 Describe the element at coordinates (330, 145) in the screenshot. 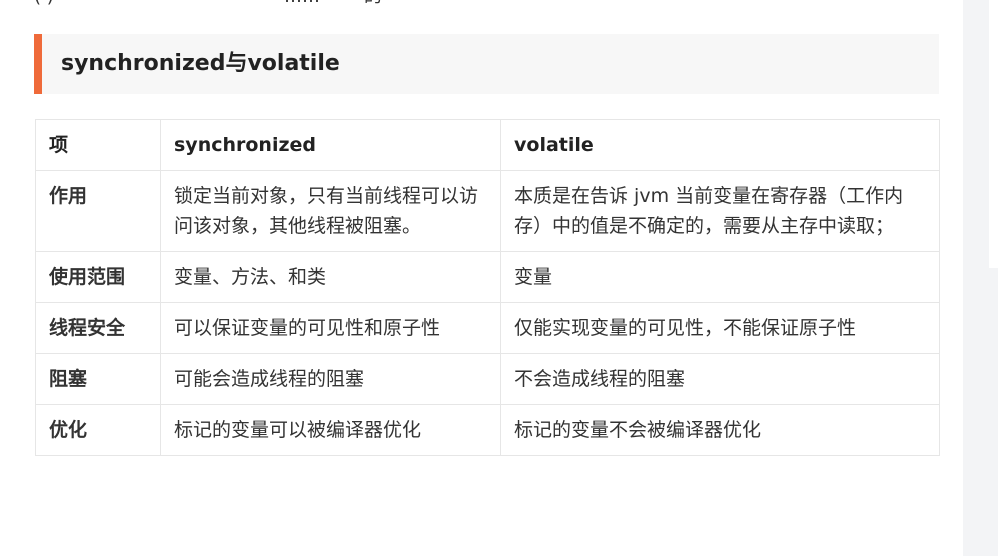

I see `column-header-synchronized: synchronized` at that location.